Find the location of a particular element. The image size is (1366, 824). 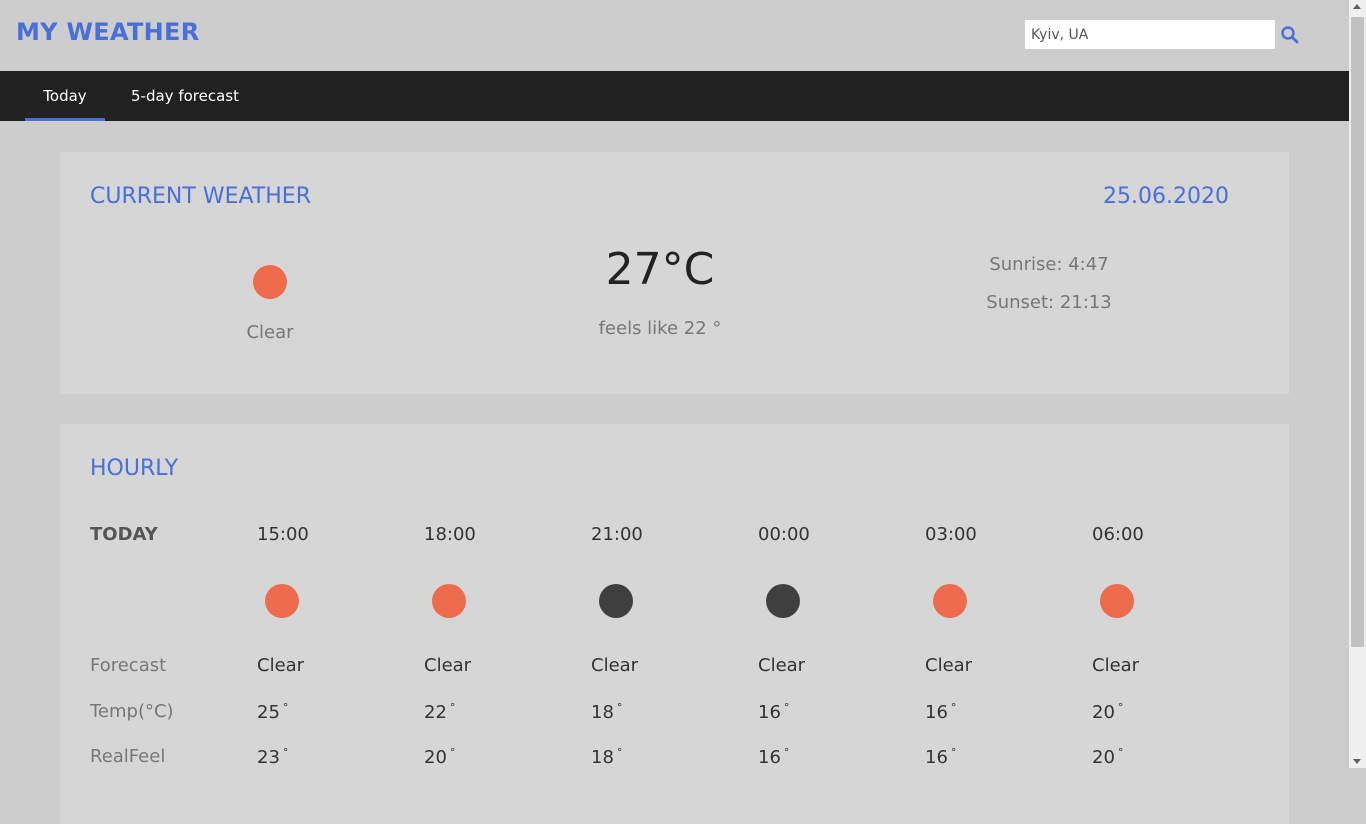

current-weather-title: CURRENT WEATHER is located at coordinates (200, 196).